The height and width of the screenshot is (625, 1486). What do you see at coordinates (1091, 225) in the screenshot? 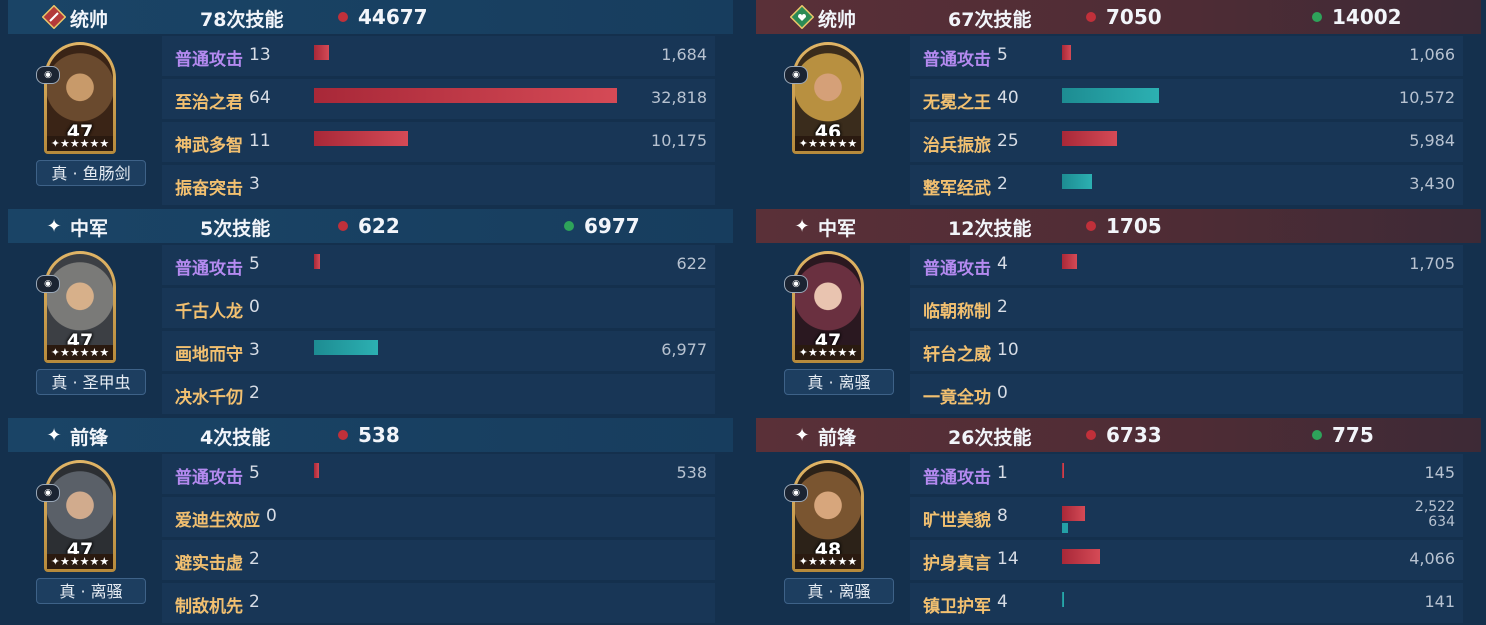
I see `damage-dot-icon` at bounding box center [1091, 225].